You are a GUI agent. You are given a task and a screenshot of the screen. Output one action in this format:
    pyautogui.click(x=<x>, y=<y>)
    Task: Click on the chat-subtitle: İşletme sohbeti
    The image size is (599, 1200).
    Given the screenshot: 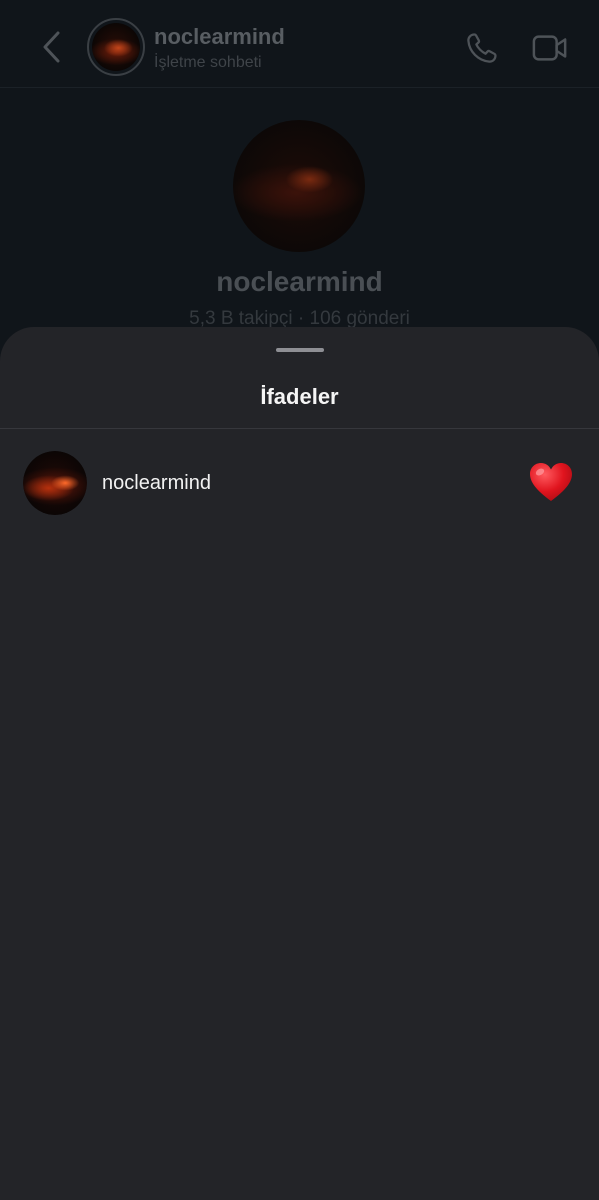 What is the action you would take?
    pyautogui.click(x=208, y=62)
    